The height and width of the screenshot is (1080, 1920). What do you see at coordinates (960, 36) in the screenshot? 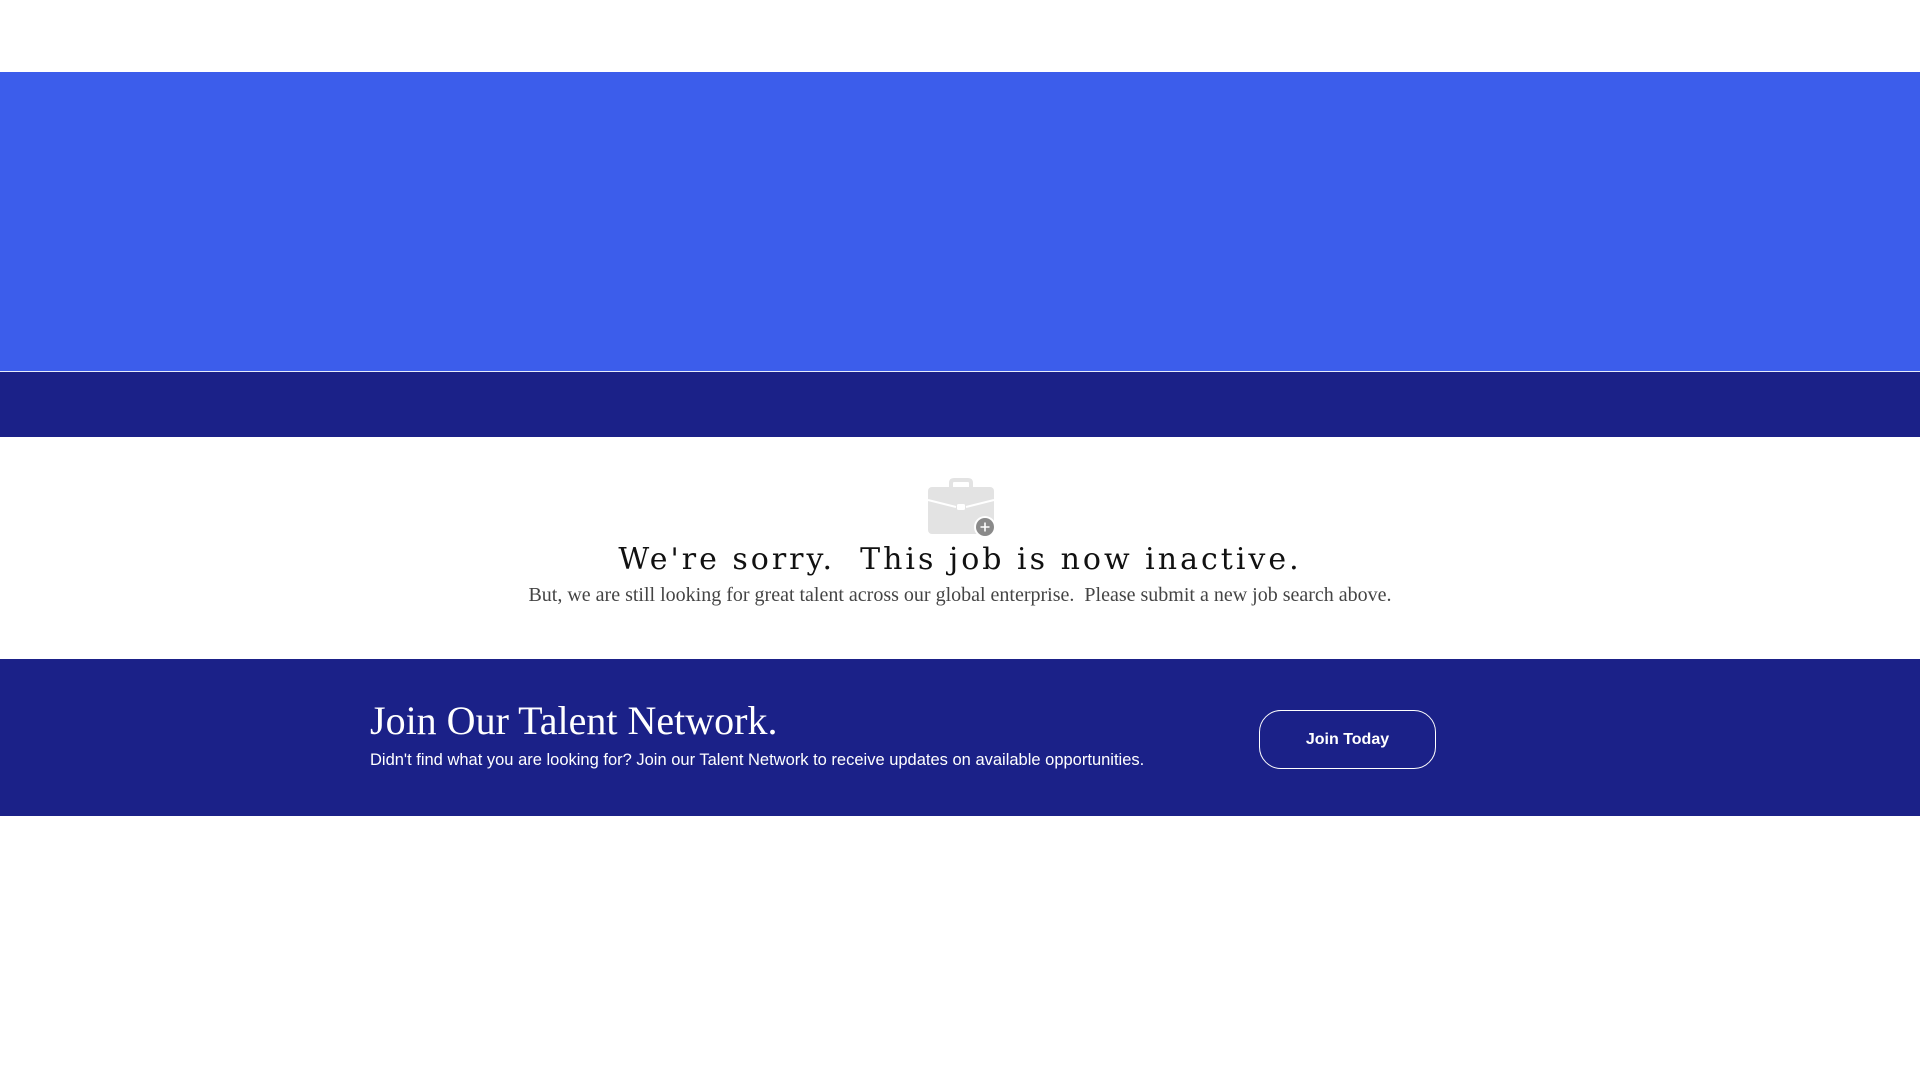
I see `top-bar` at bounding box center [960, 36].